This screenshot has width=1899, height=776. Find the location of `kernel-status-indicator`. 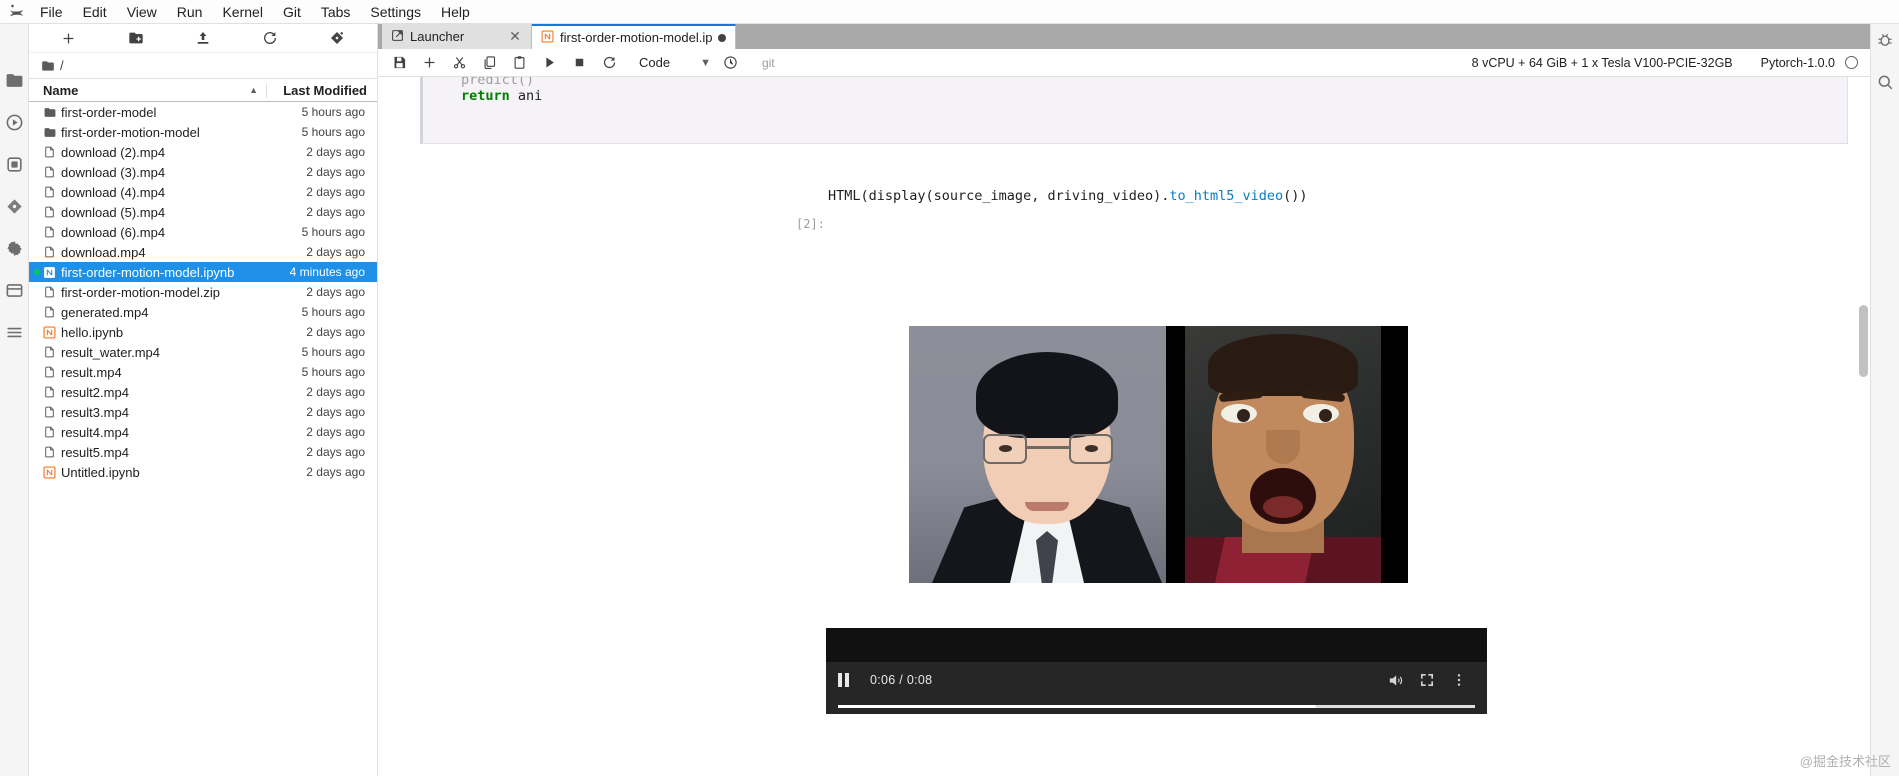

kernel-status-indicator is located at coordinates (1851, 62).